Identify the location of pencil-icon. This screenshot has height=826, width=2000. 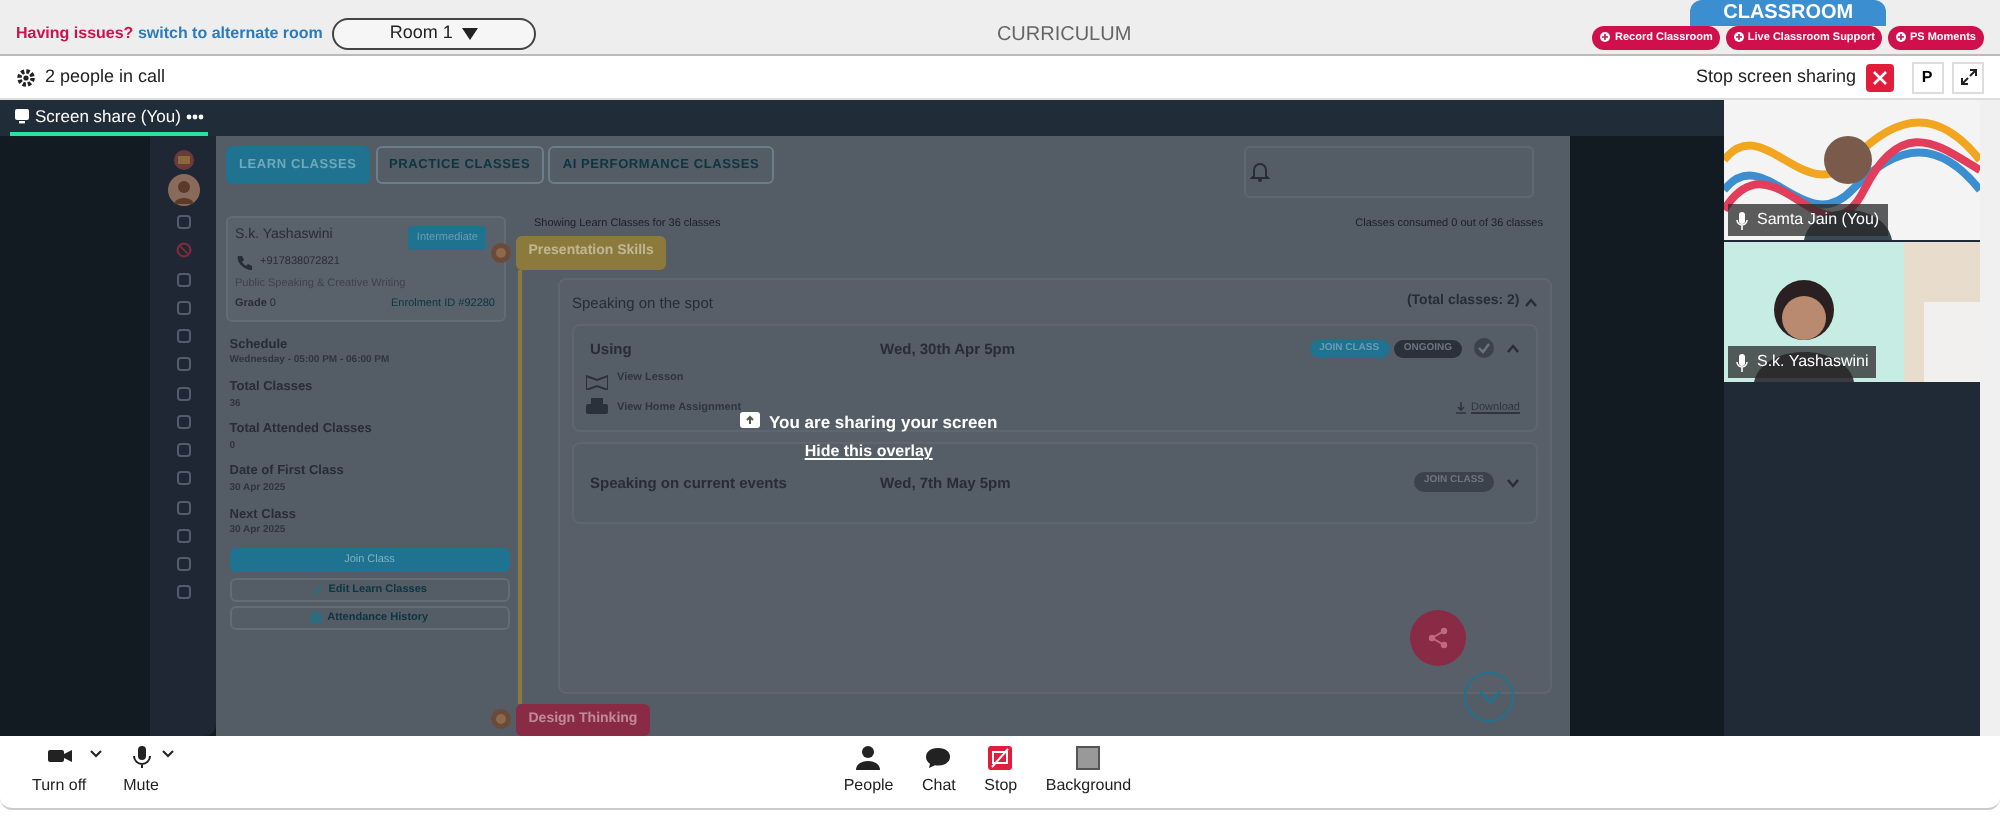
(318, 589).